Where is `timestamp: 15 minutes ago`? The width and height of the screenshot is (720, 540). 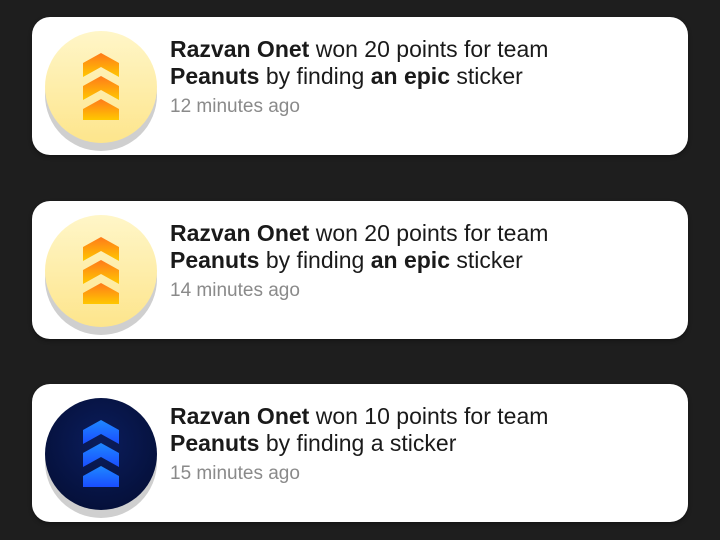 timestamp: 15 minutes ago is located at coordinates (235, 473).